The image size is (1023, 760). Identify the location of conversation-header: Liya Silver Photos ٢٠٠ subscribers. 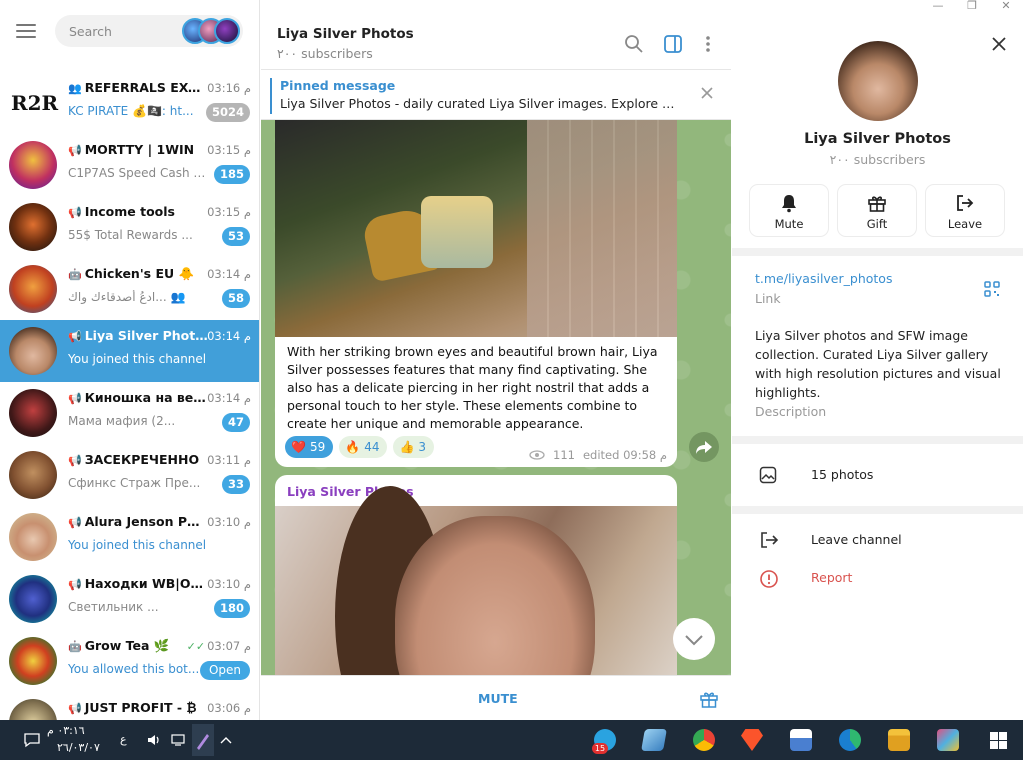
(496, 35).